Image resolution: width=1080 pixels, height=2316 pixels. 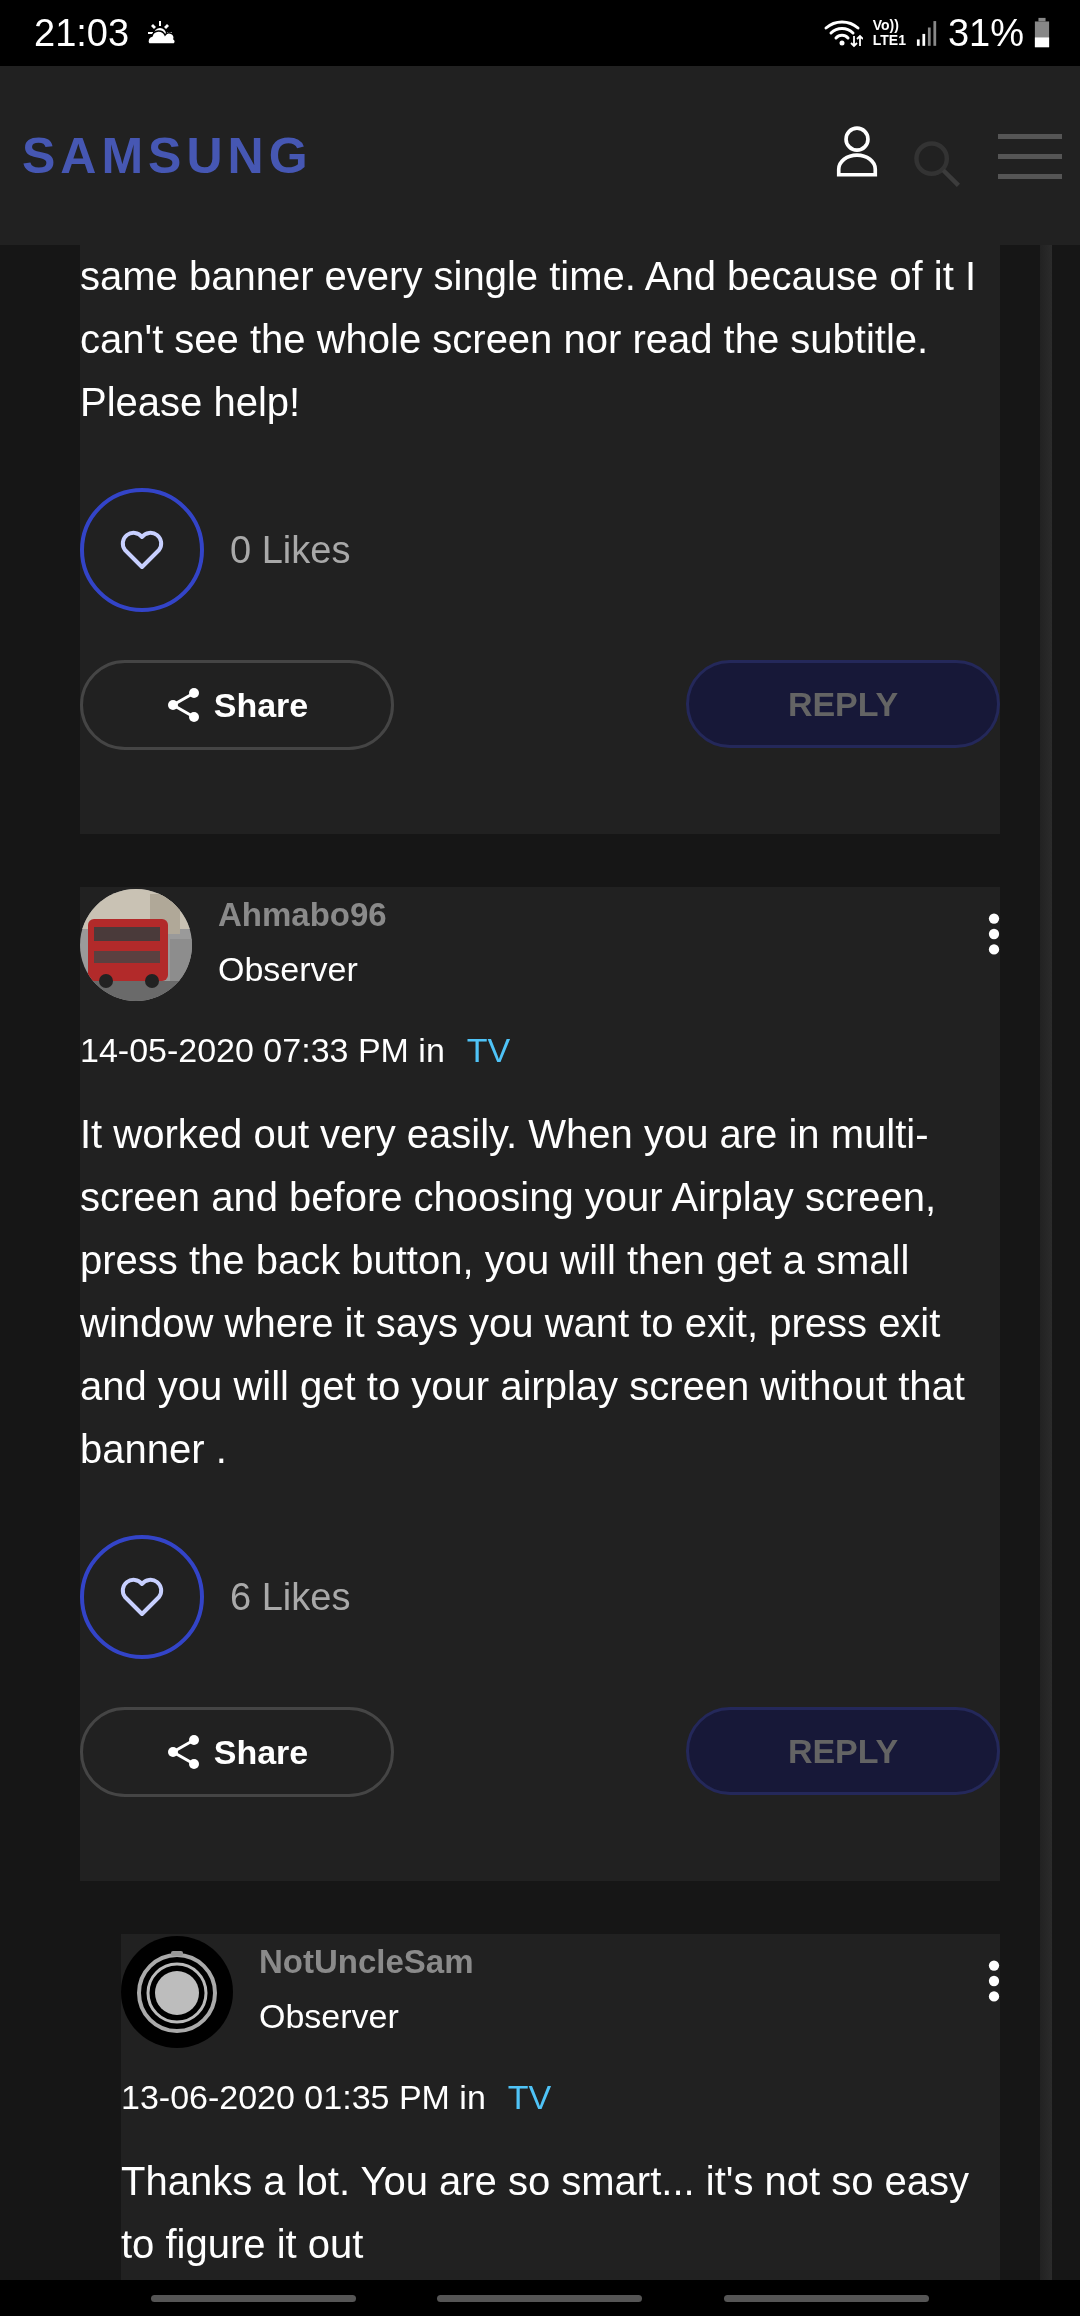 I want to click on signal-icon, so click(x=926, y=33).